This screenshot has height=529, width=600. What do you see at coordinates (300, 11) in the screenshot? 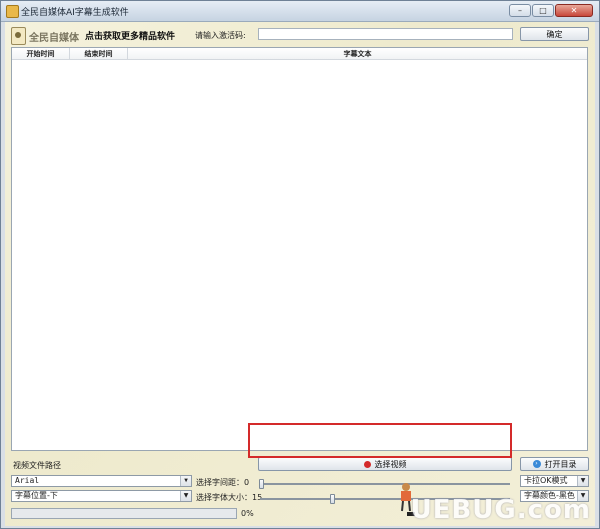
I see `title-bar: 全民自媒体AI字幕生成软件 – □ ✕` at bounding box center [300, 11].